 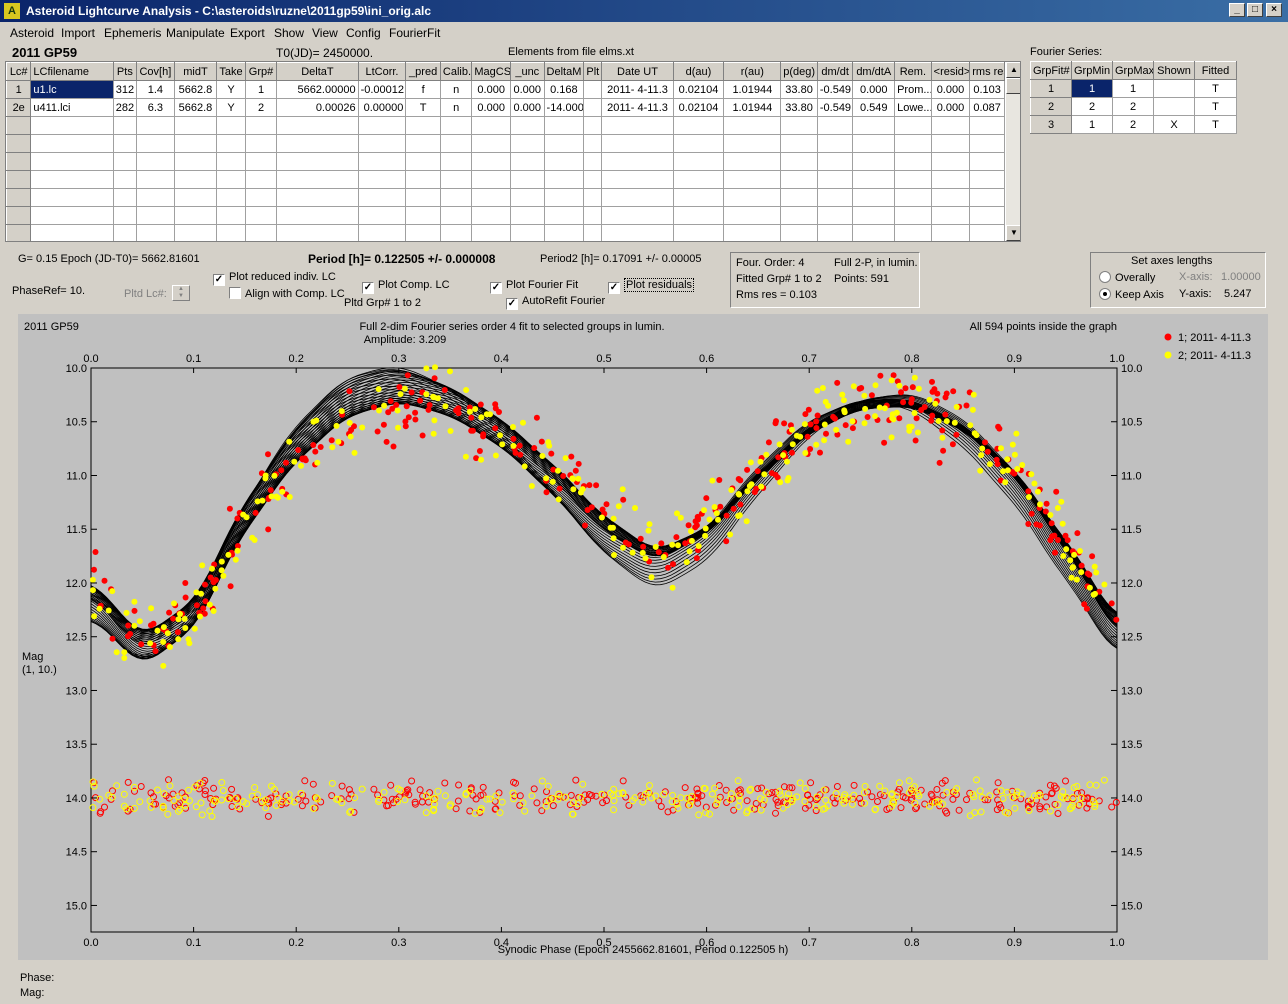 What do you see at coordinates (564, 89) in the screenshot?
I see `table-cell: 0.168` at bounding box center [564, 89].